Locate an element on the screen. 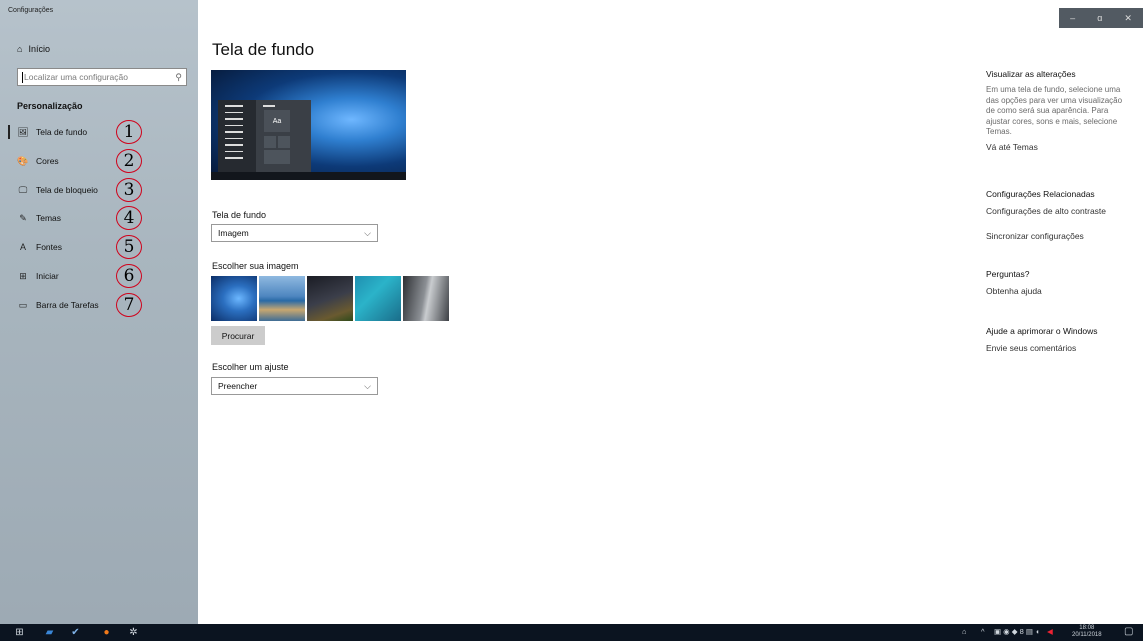 The width and height of the screenshot is (1143, 641). settings-gear-icon: ✲ is located at coordinates (133, 632).